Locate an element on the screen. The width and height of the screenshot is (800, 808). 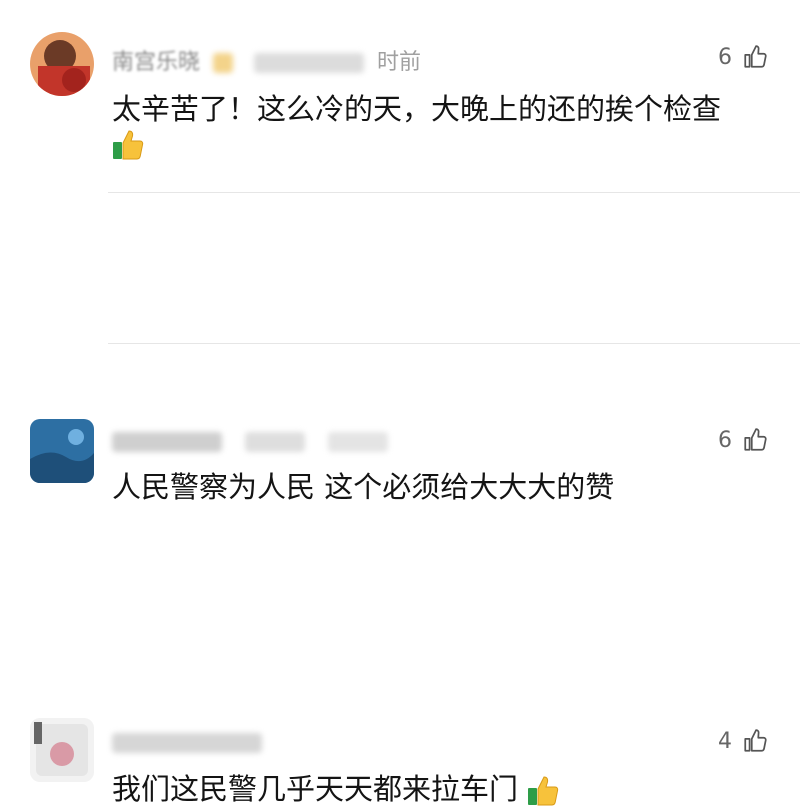
redacted-username is located at coordinates (187, 743).